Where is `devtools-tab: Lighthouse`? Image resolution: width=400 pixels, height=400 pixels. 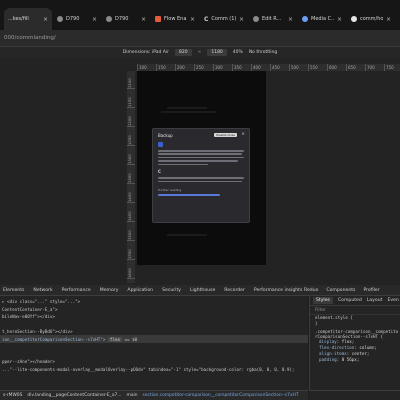
devtools-tab: Lighthouse is located at coordinates (202, 290).